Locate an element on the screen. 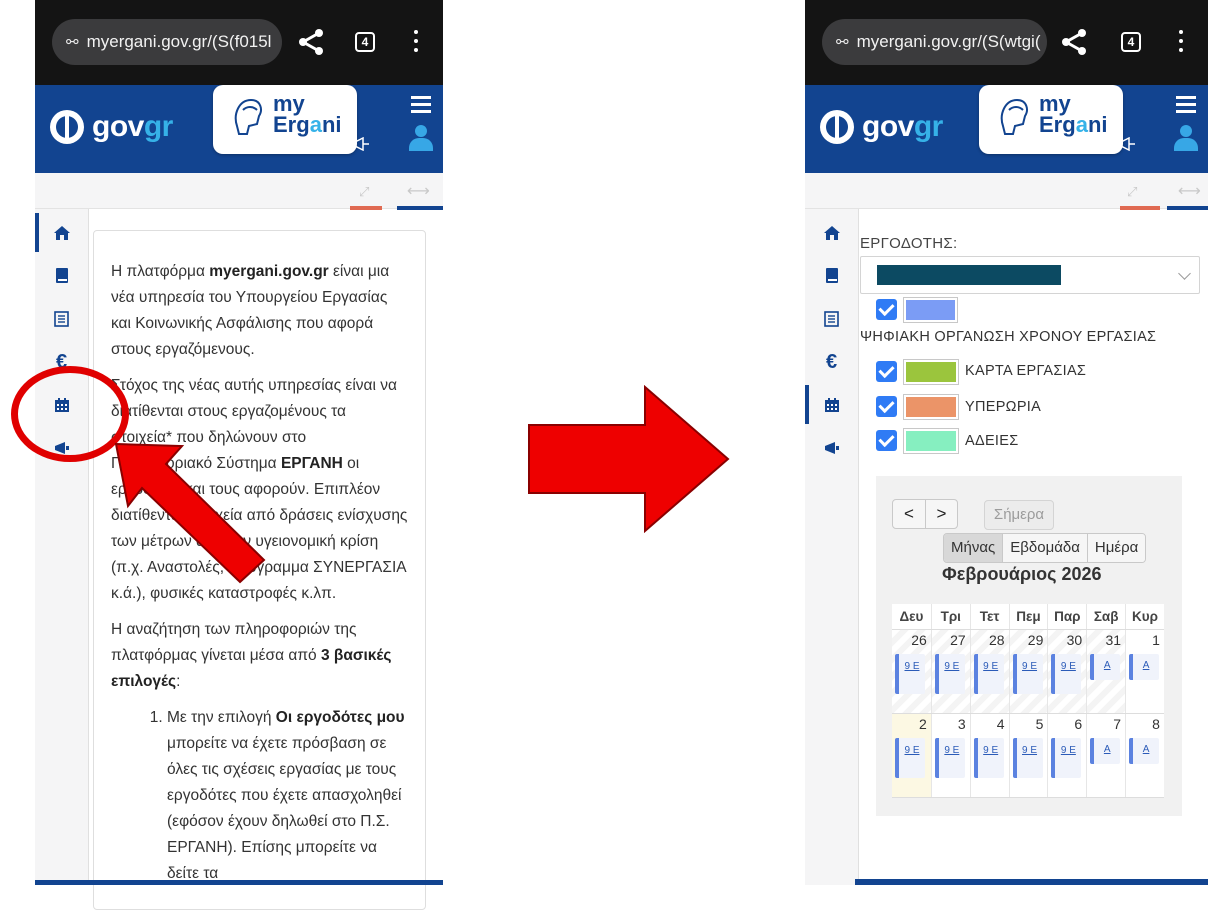 The height and width of the screenshot is (910, 1208). day-number: 31 is located at coordinates (1113, 640).